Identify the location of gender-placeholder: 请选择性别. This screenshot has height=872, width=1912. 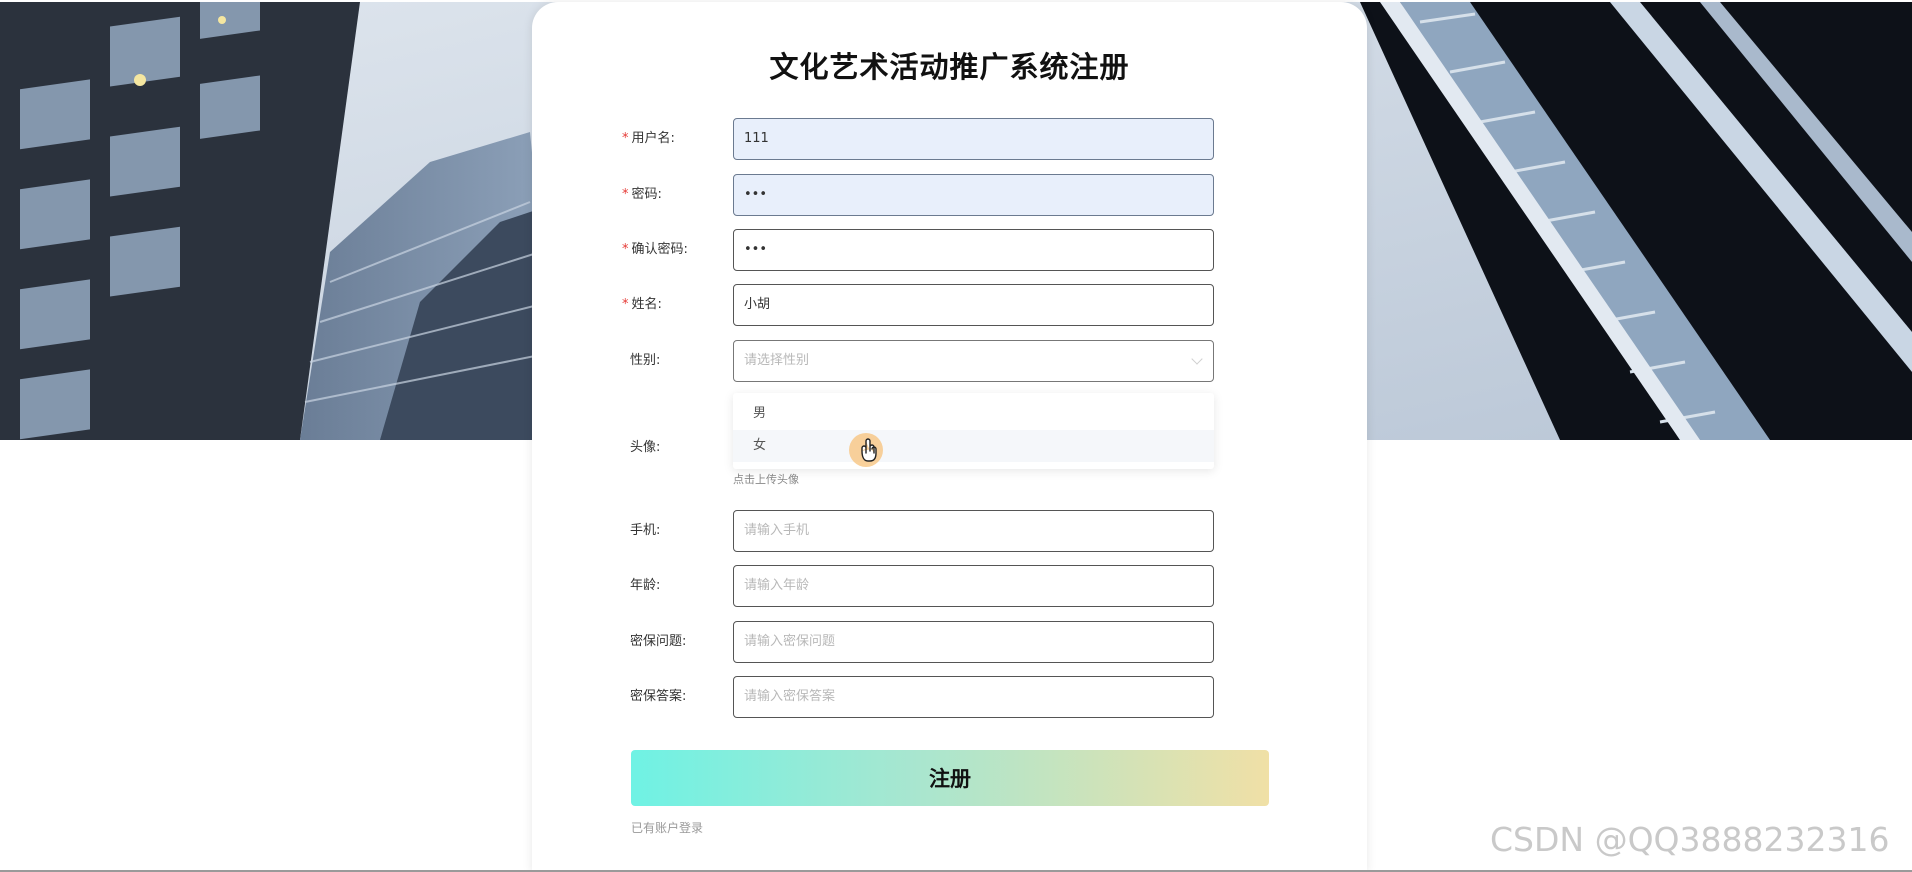
(777, 360).